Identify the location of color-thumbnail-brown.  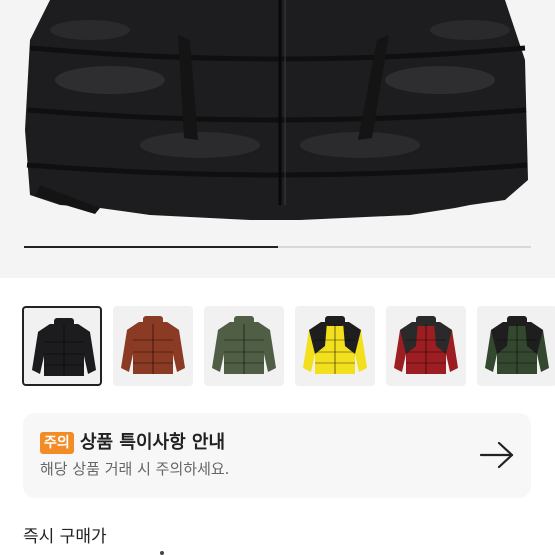
(153, 346).